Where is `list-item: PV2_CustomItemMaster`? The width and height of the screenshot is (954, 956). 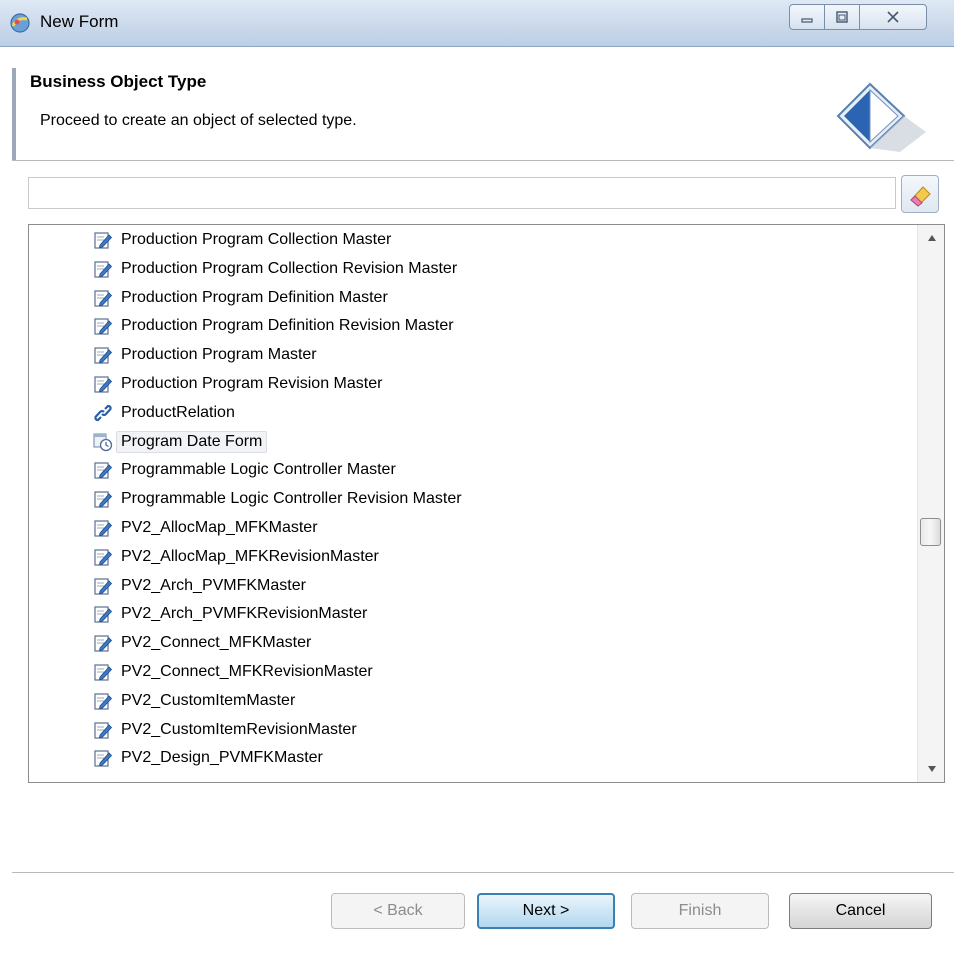
list-item: PV2_CustomItemMaster is located at coordinates (194, 701).